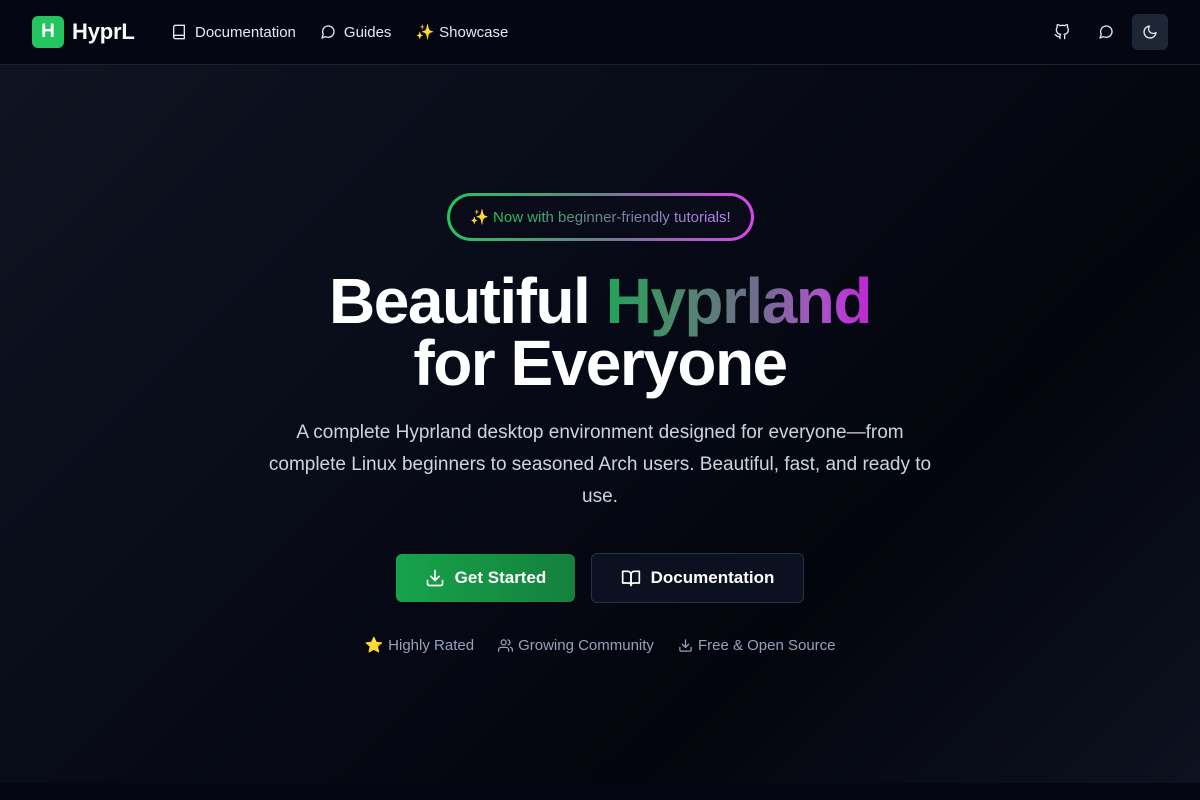 Image resolution: width=1200 pixels, height=800 pixels. I want to click on feature-growing-community: Growing Community, so click(576, 645).